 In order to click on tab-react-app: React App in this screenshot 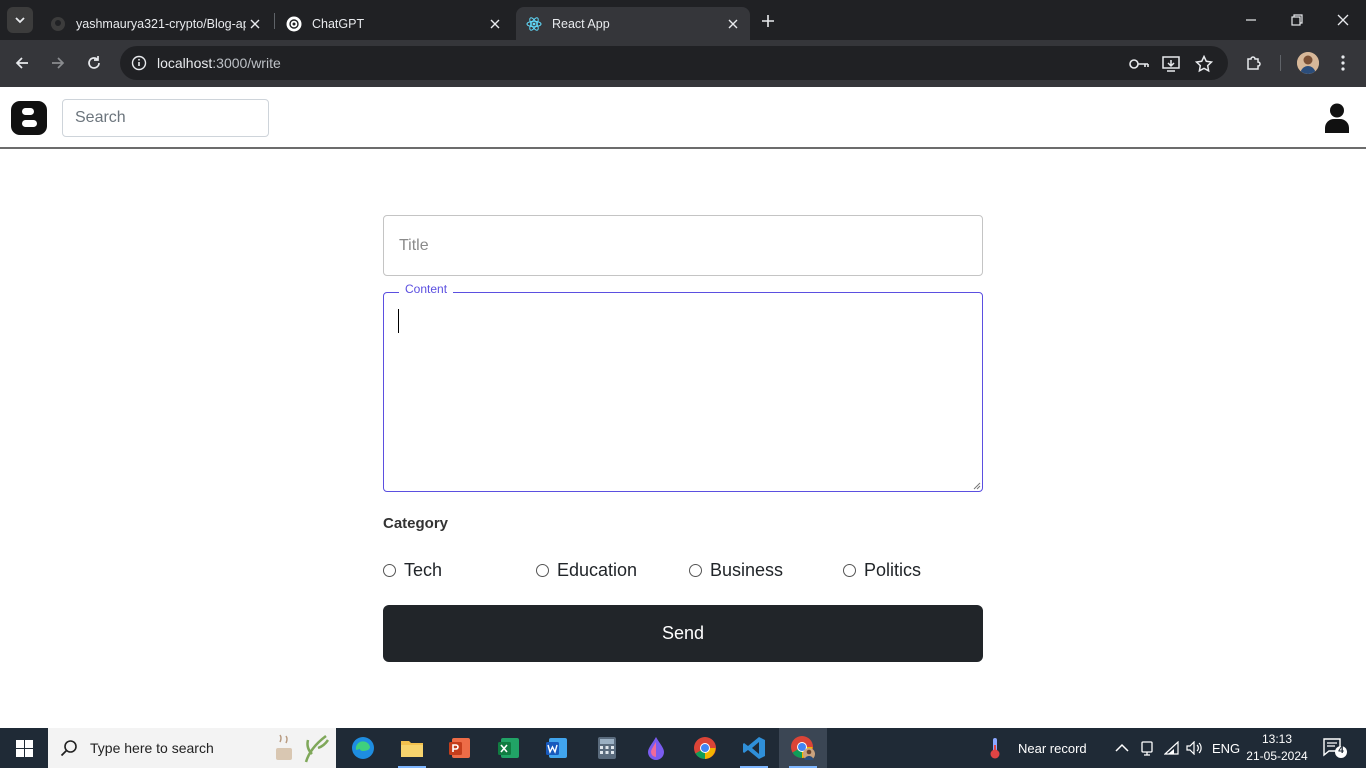, I will do `click(633, 23)`.